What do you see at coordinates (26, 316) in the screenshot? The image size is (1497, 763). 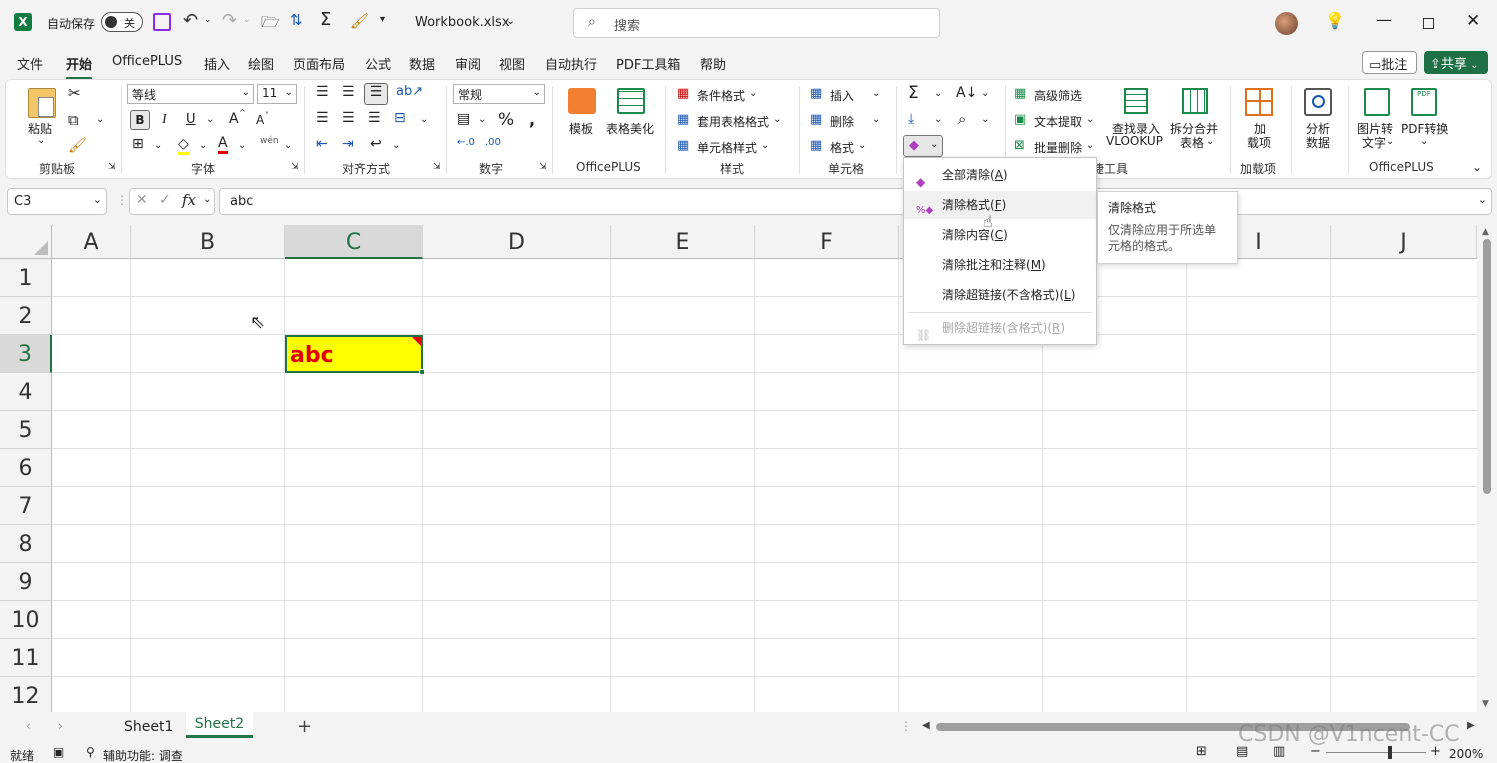 I see `row-header-2: 2` at bounding box center [26, 316].